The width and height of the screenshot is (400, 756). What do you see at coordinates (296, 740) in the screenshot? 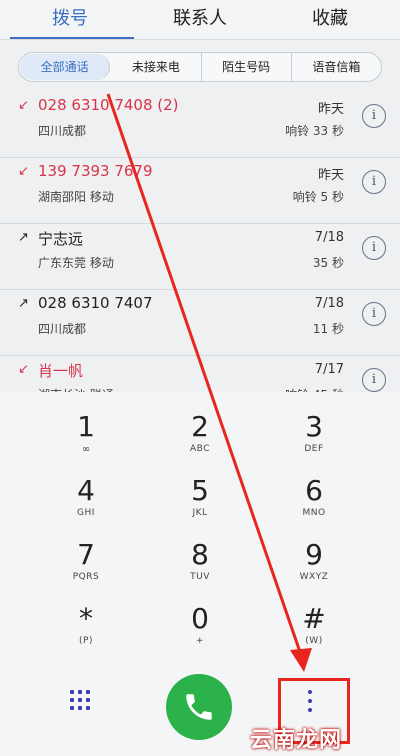
I see `watermark: 云南龙网` at bounding box center [296, 740].